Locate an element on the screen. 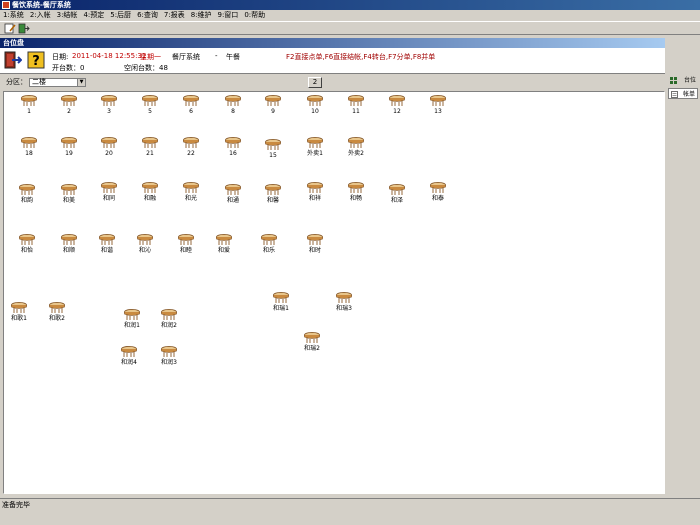  table-9: 12 is located at coordinates (397, 105).